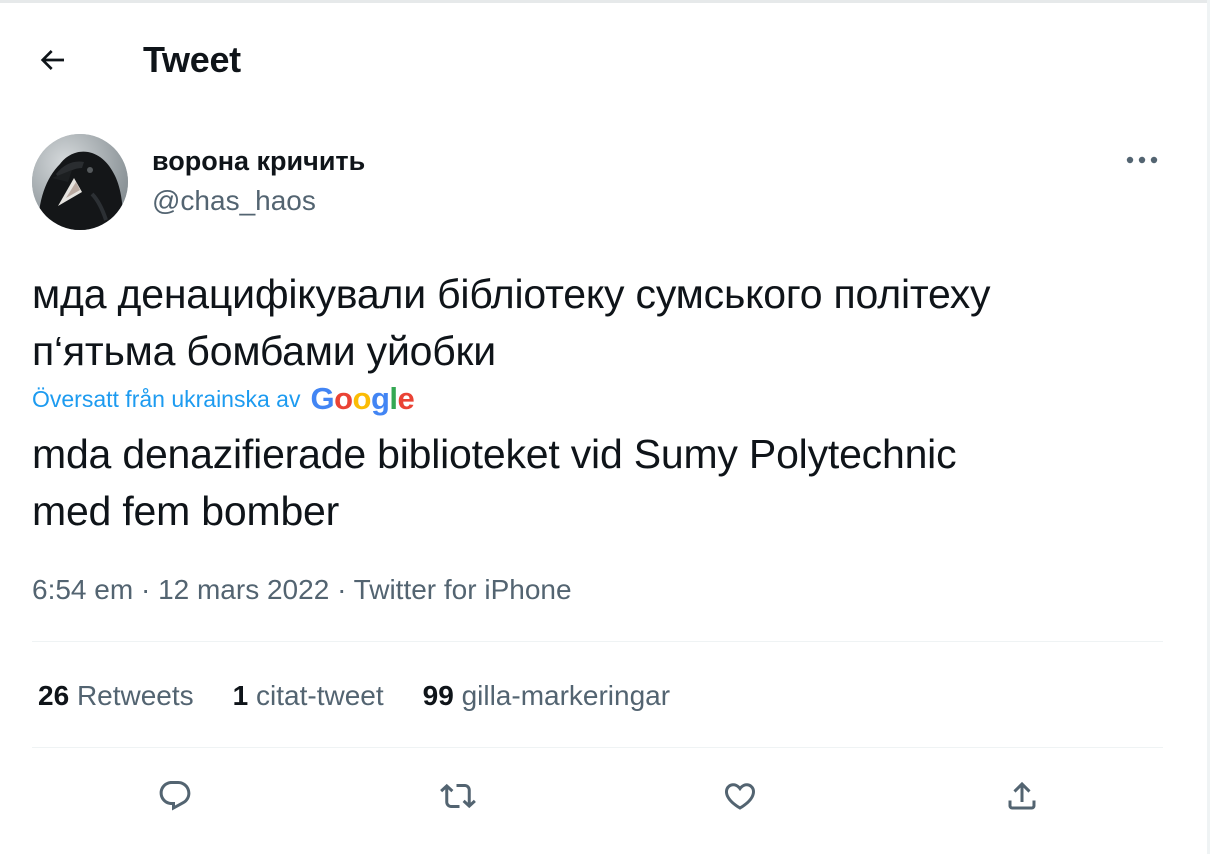  What do you see at coordinates (135, 695) in the screenshot?
I see `retweets-label: Retweets` at bounding box center [135, 695].